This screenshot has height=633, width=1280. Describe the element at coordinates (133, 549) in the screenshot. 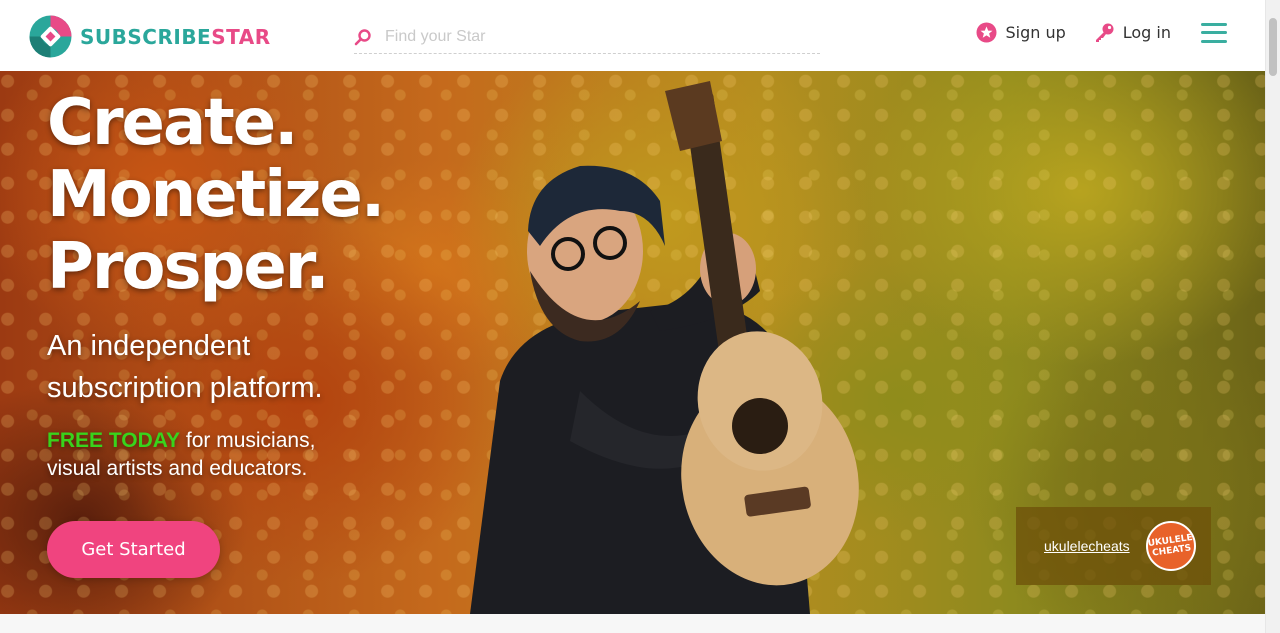

I see `get-started-button: Get Started` at that location.